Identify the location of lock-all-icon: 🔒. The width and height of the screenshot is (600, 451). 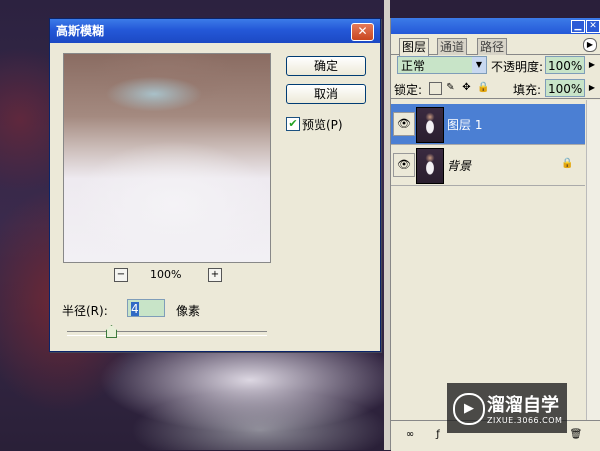
(483, 87).